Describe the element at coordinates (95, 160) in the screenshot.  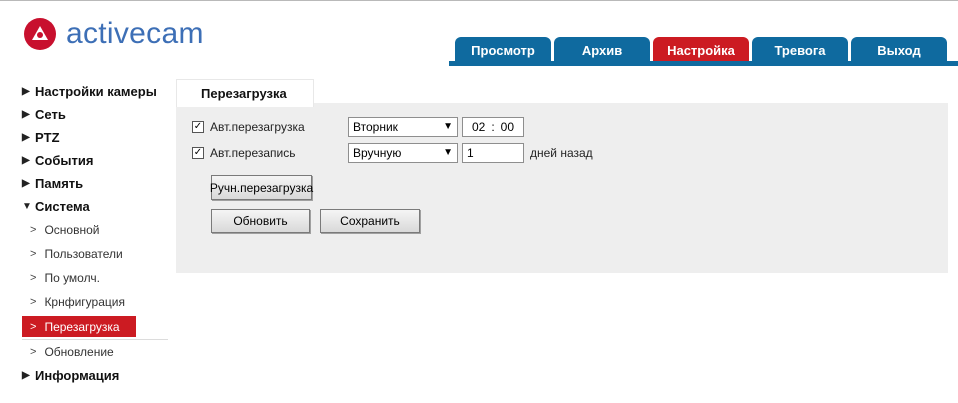
I see `sidebar-item-events: ▶ События` at that location.